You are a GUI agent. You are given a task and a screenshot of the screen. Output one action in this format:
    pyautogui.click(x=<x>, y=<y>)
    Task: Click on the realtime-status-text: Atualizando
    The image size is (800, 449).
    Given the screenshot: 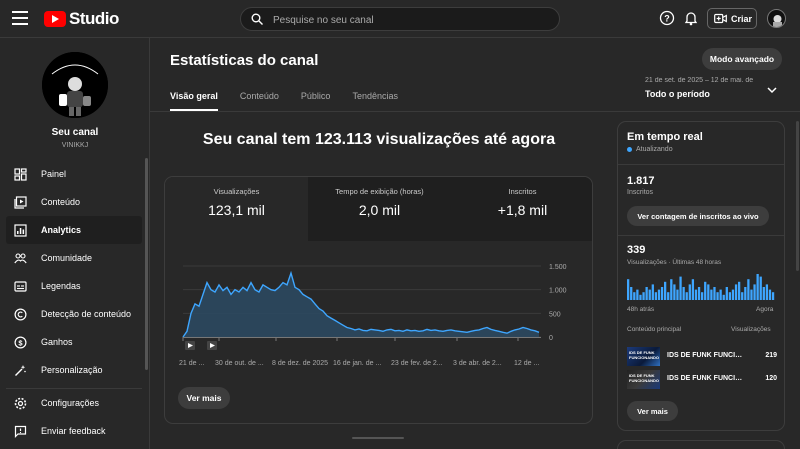 What is the action you would take?
    pyautogui.click(x=654, y=149)
    